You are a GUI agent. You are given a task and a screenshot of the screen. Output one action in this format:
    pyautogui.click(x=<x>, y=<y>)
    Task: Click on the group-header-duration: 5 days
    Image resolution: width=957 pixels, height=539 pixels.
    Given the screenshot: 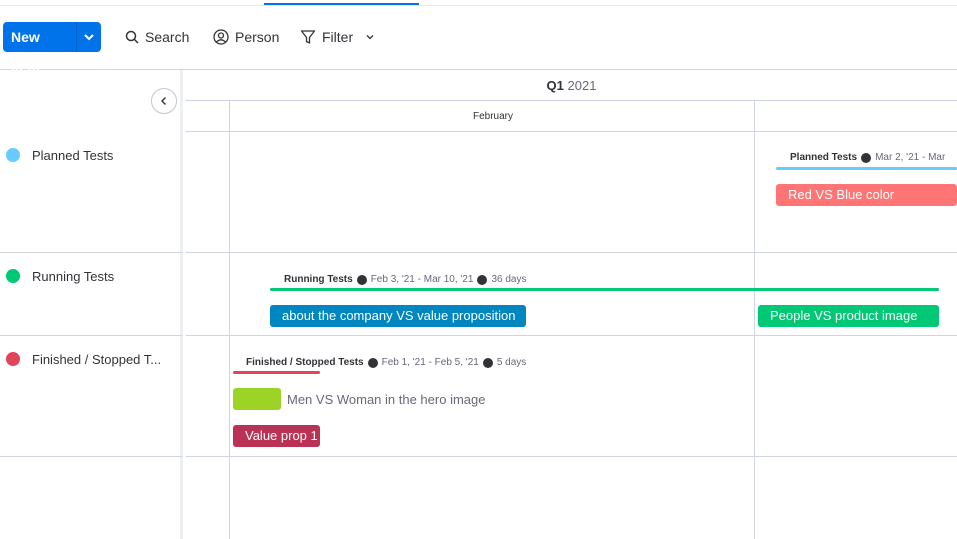 What is the action you would take?
    pyautogui.click(x=511, y=362)
    